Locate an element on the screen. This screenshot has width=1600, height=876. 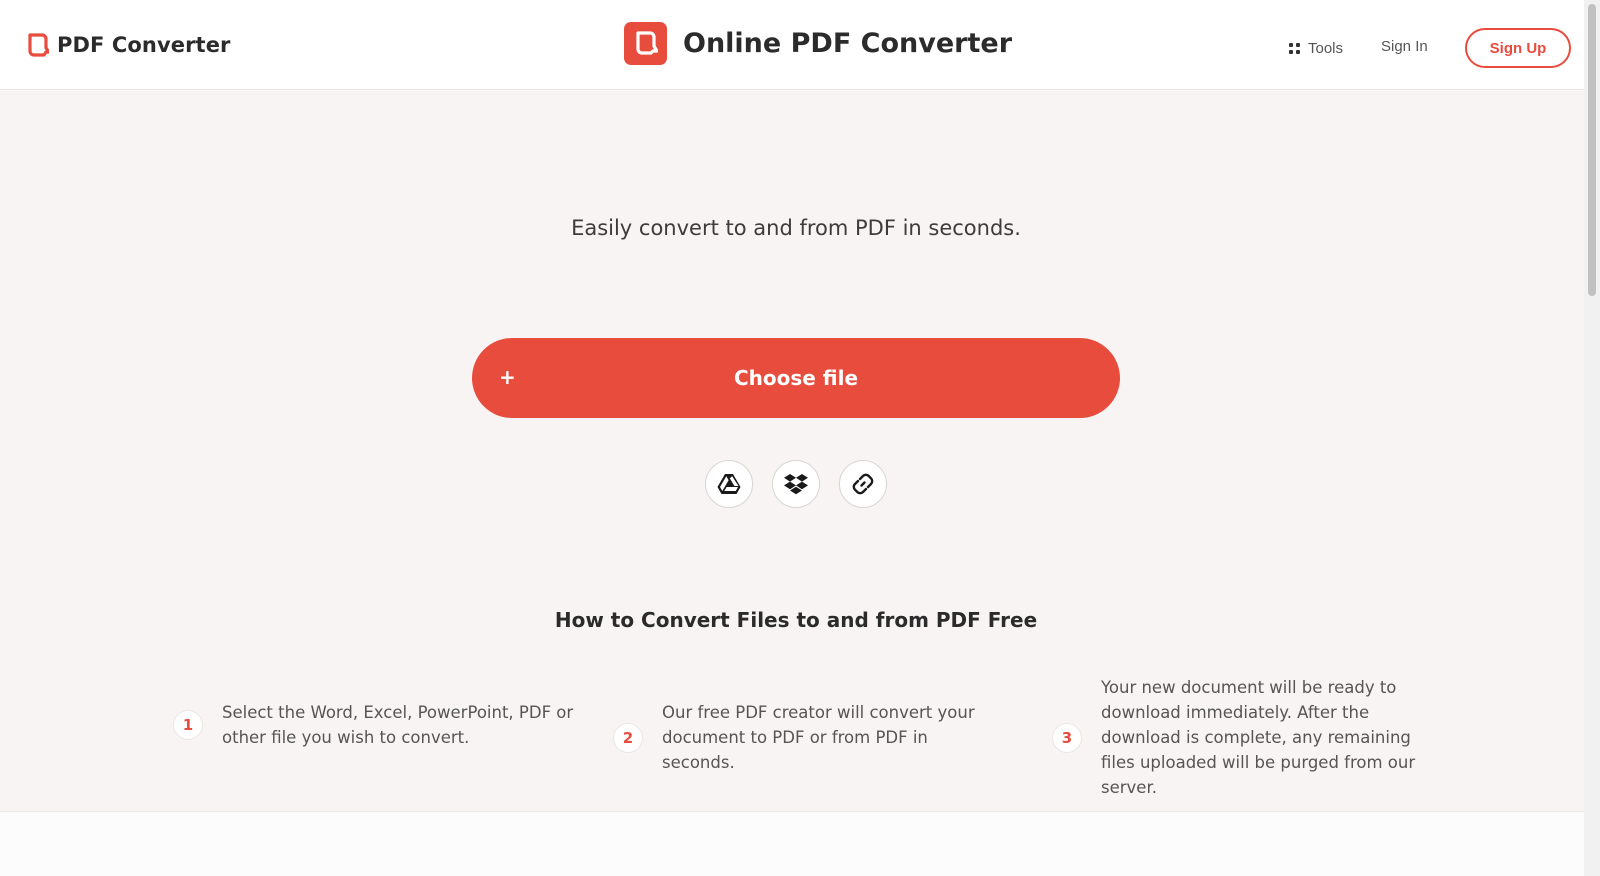
link-icon is located at coordinates (863, 484).